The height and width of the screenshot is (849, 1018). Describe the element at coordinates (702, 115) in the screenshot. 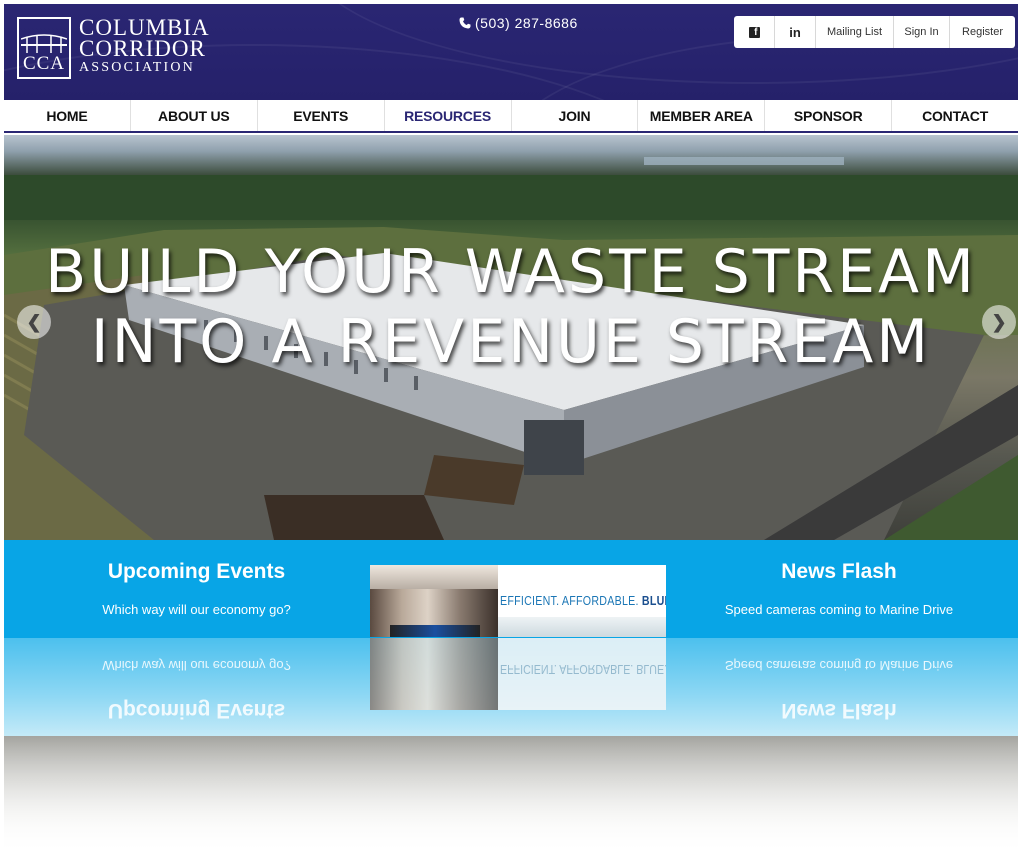

I see `nav-member-area: MEMBER AREA` at that location.